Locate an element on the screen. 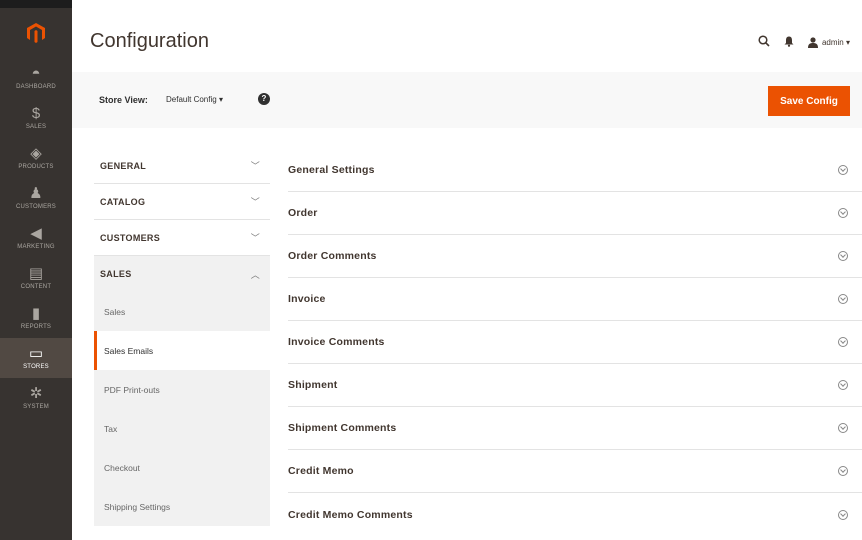 The width and height of the screenshot is (862, 540). magento-logo-icon is located at coordinates (36, 33).